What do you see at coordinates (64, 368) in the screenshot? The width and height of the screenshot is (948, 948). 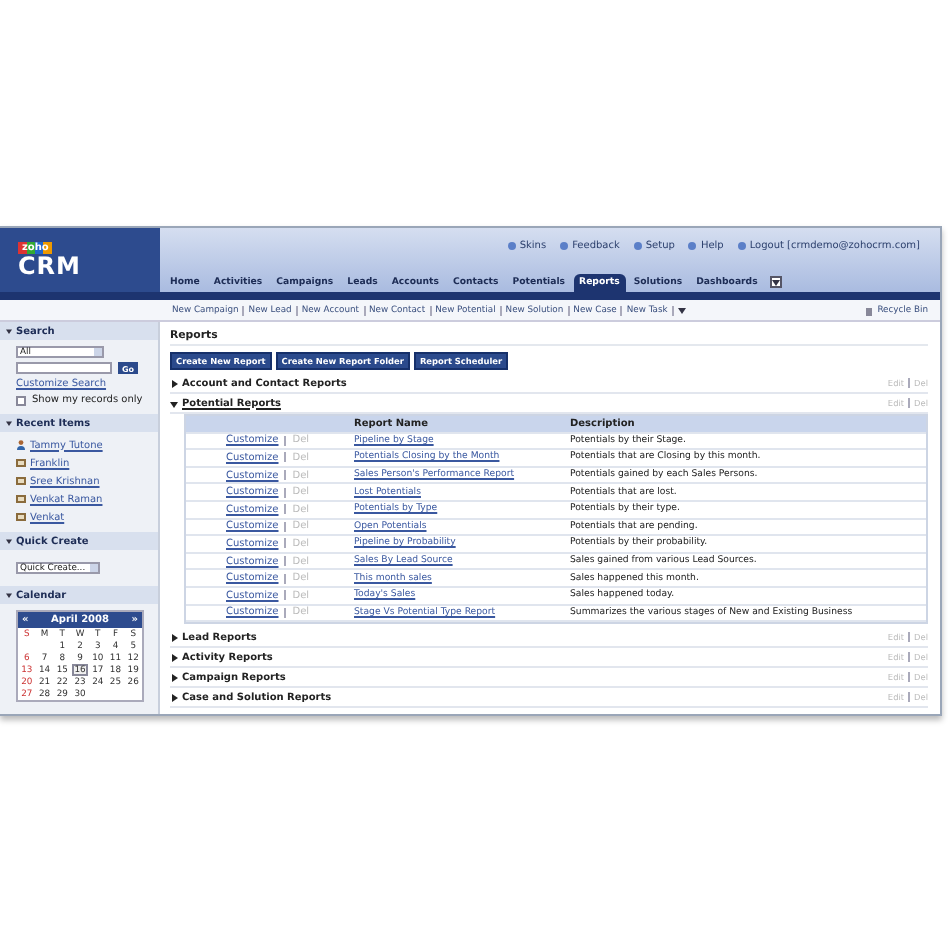 I see `search-field` at bounding box center [64, 368].